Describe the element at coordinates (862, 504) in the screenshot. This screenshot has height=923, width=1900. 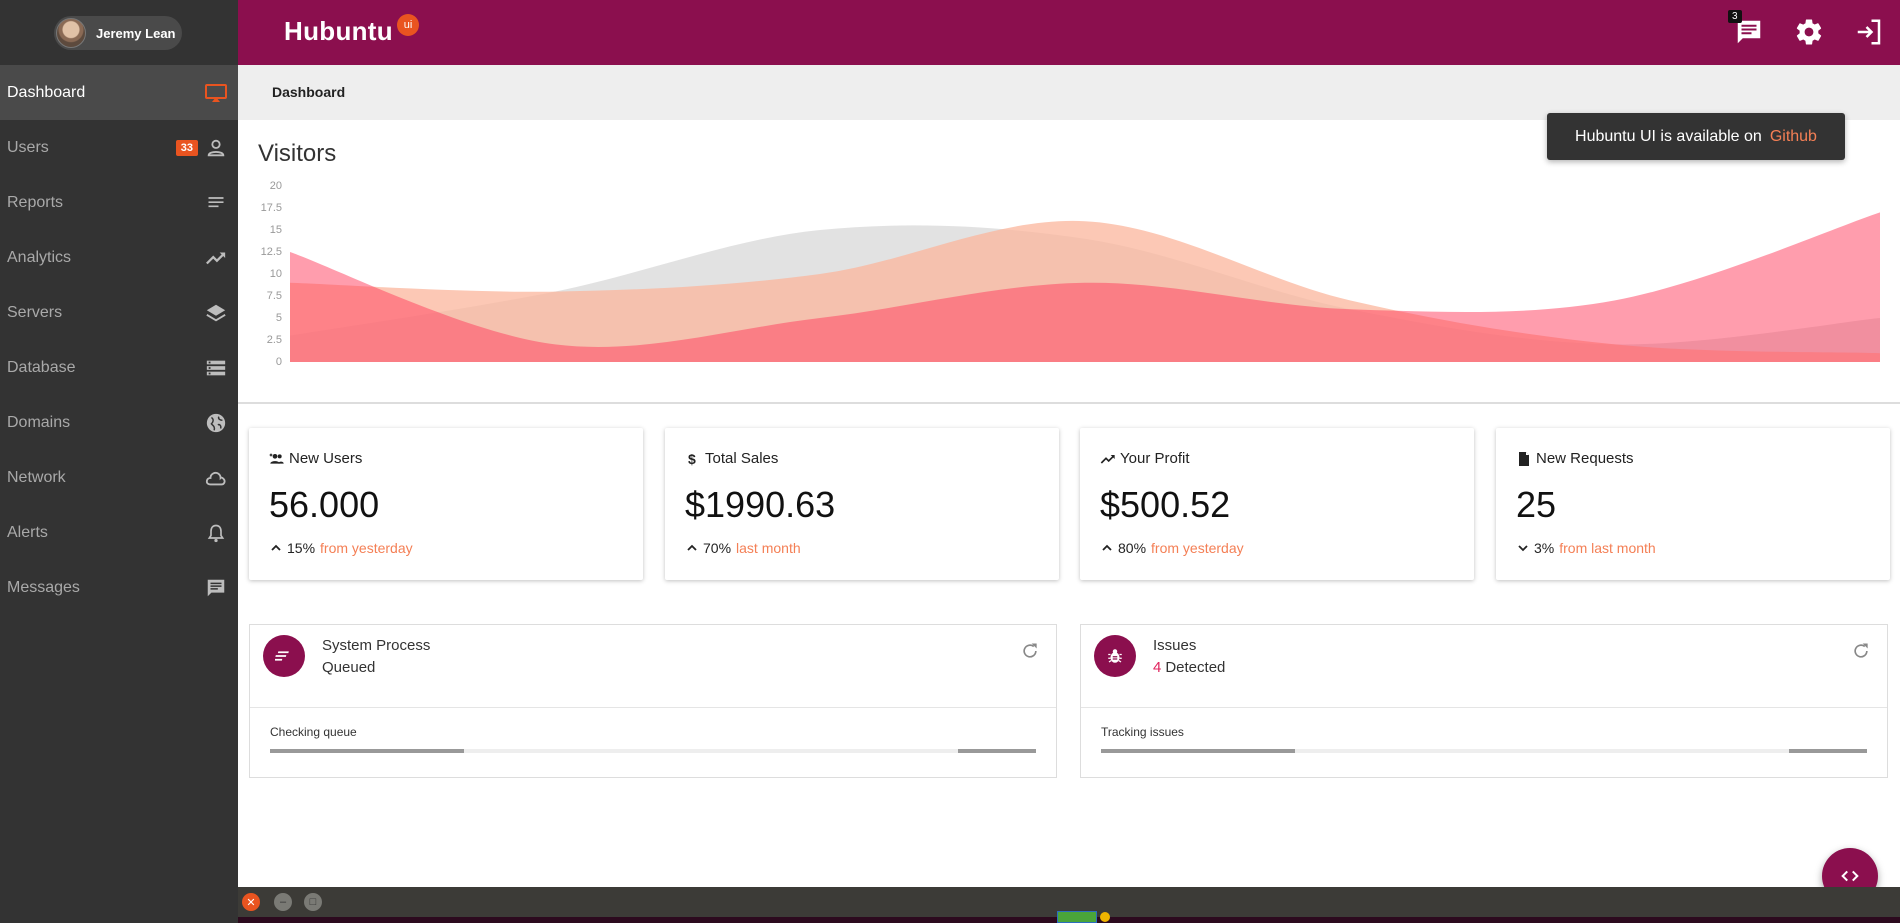
I see `stat-card-total-sales: $ Total Sales $1990.63 70% last month` at that location.